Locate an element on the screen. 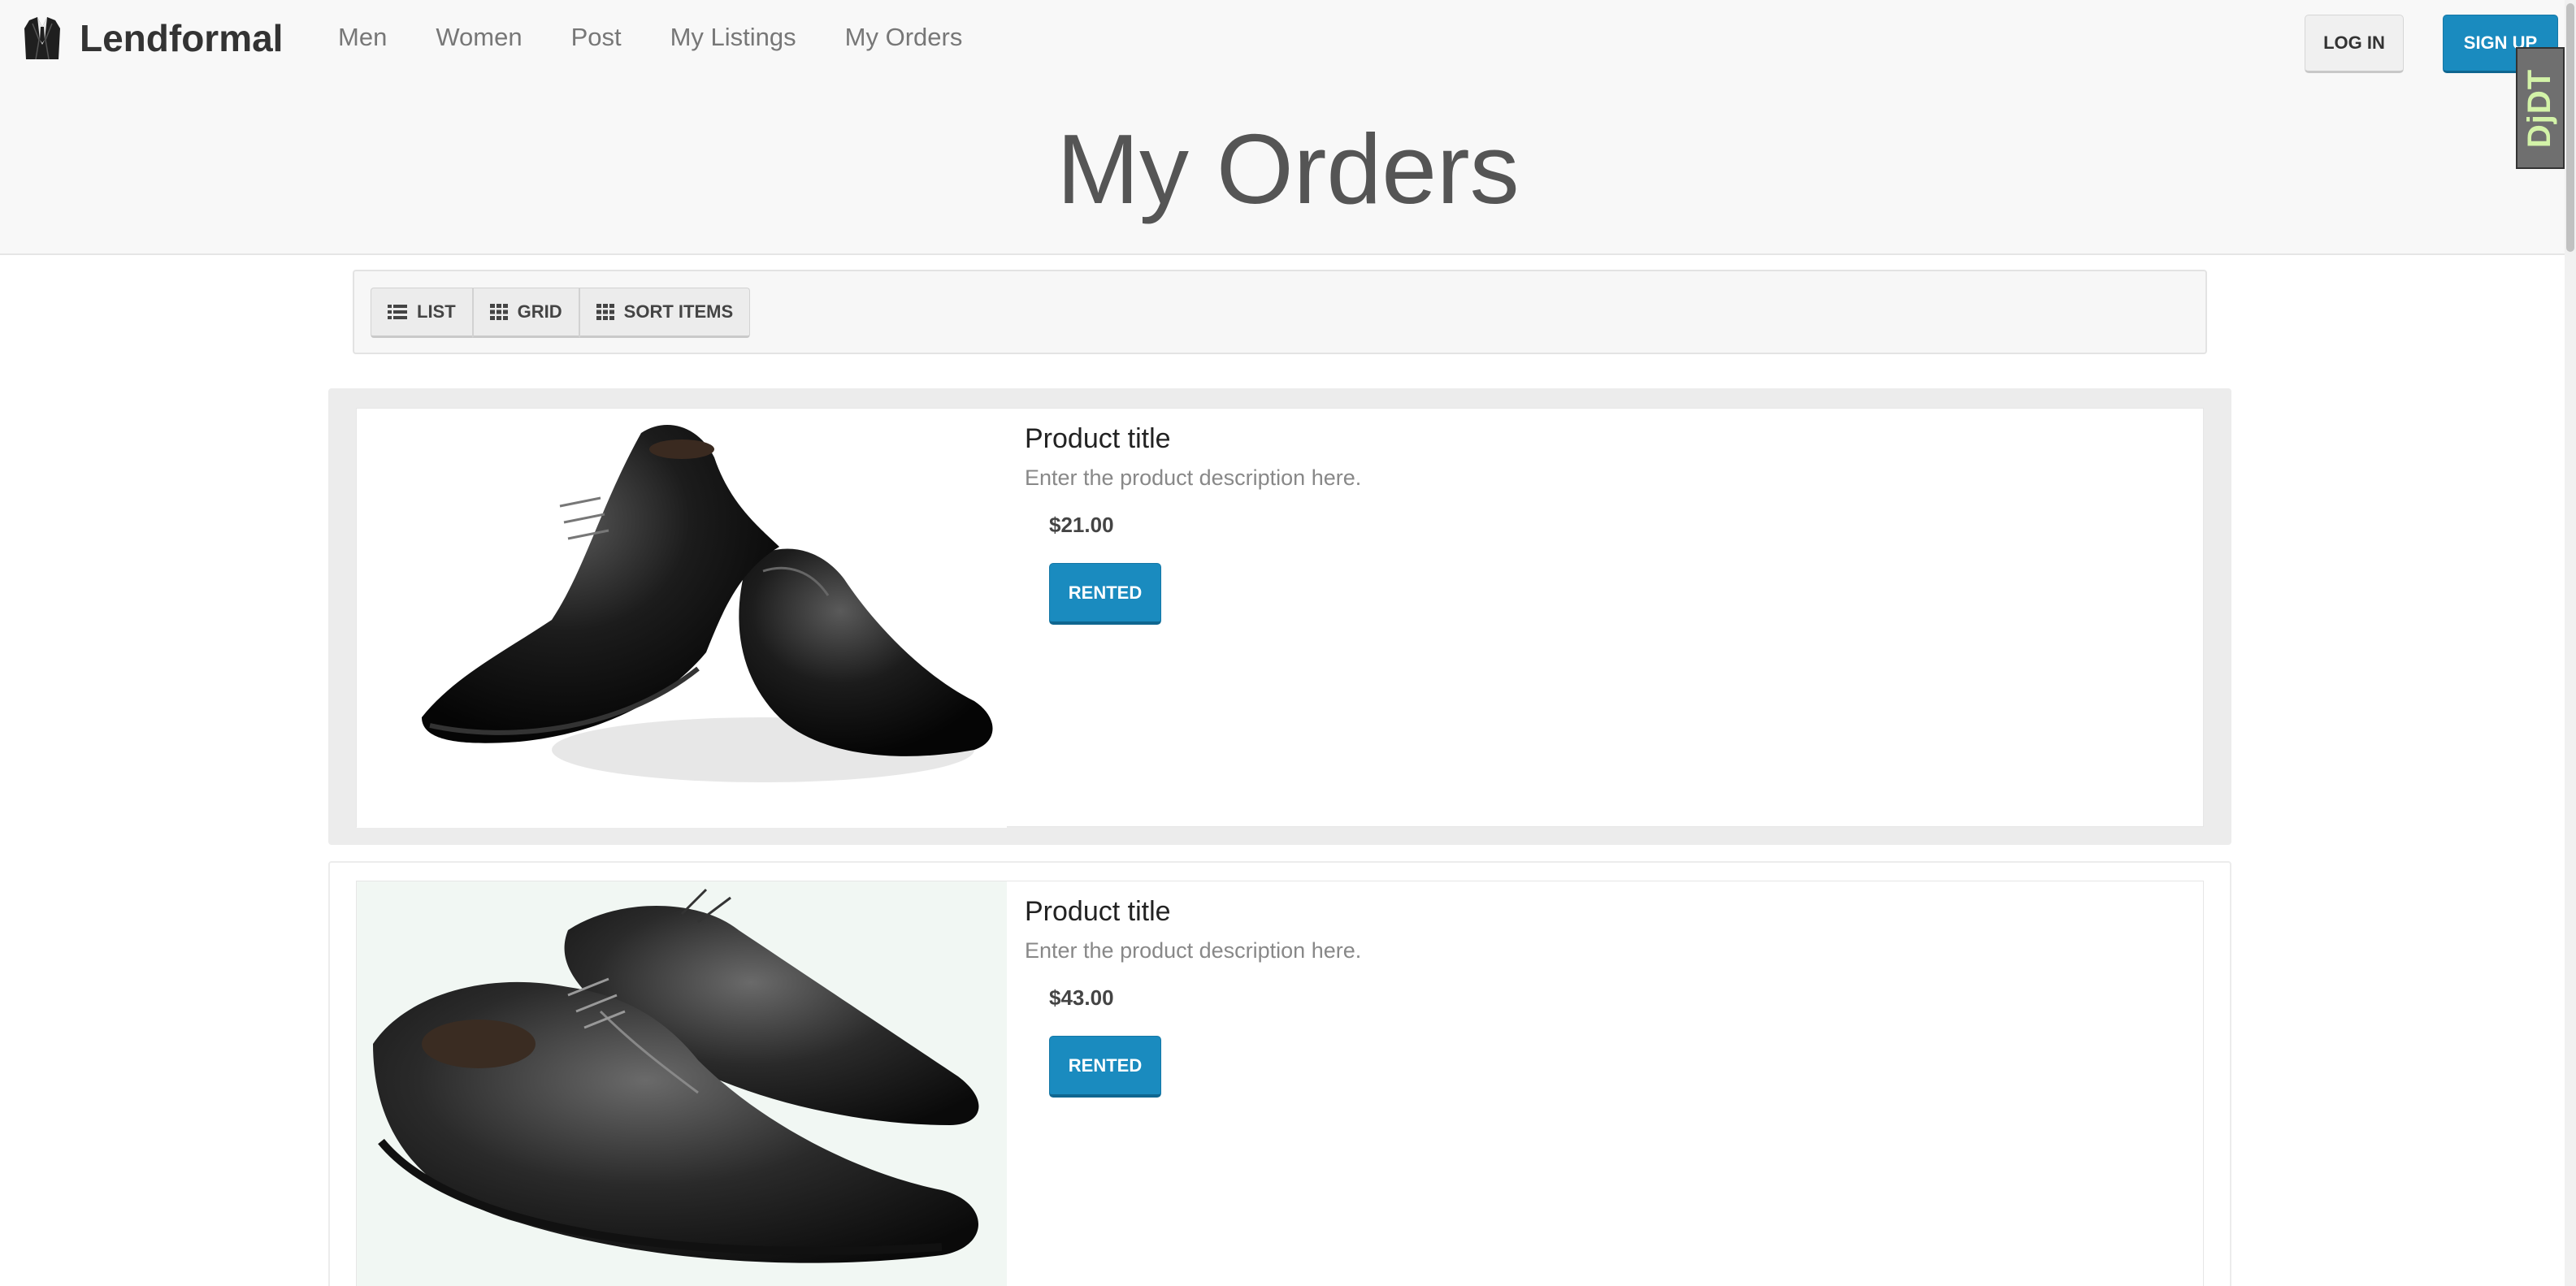  debug-toolbar-label: DjDT is located at coordinates (2540, 108).